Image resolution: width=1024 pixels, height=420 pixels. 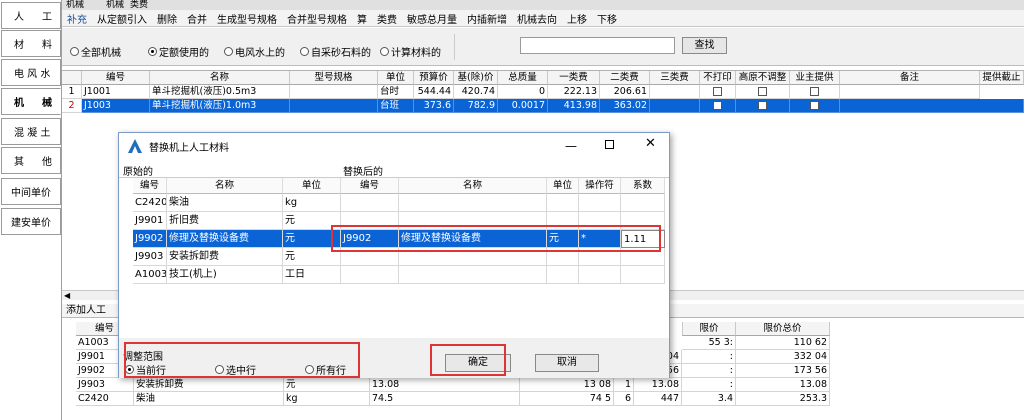 What do you see at coordinates (362, 18) in the screenshot?
I see `toolbar-calc-button: 算` at bounding box center [362, 18].